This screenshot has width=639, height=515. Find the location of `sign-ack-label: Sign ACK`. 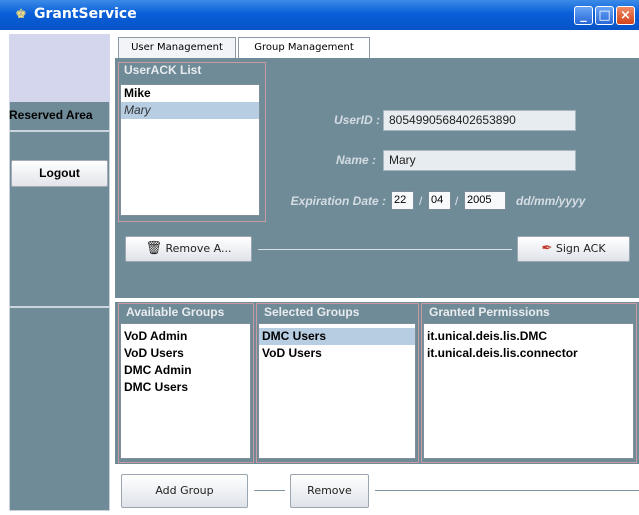

sign-ack-label: Sign ACK is located at coordinates (580, 248).